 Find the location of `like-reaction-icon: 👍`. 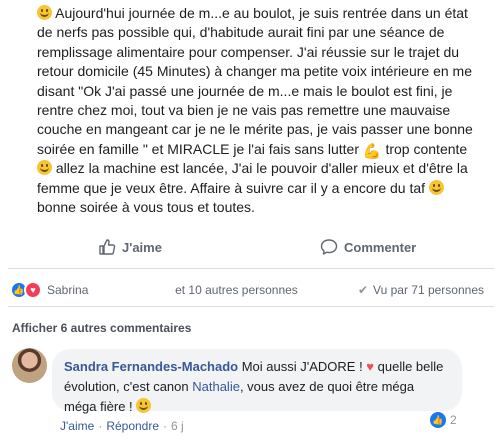

like-reaction-icon: 👍 is located at coordinates (438, 420).